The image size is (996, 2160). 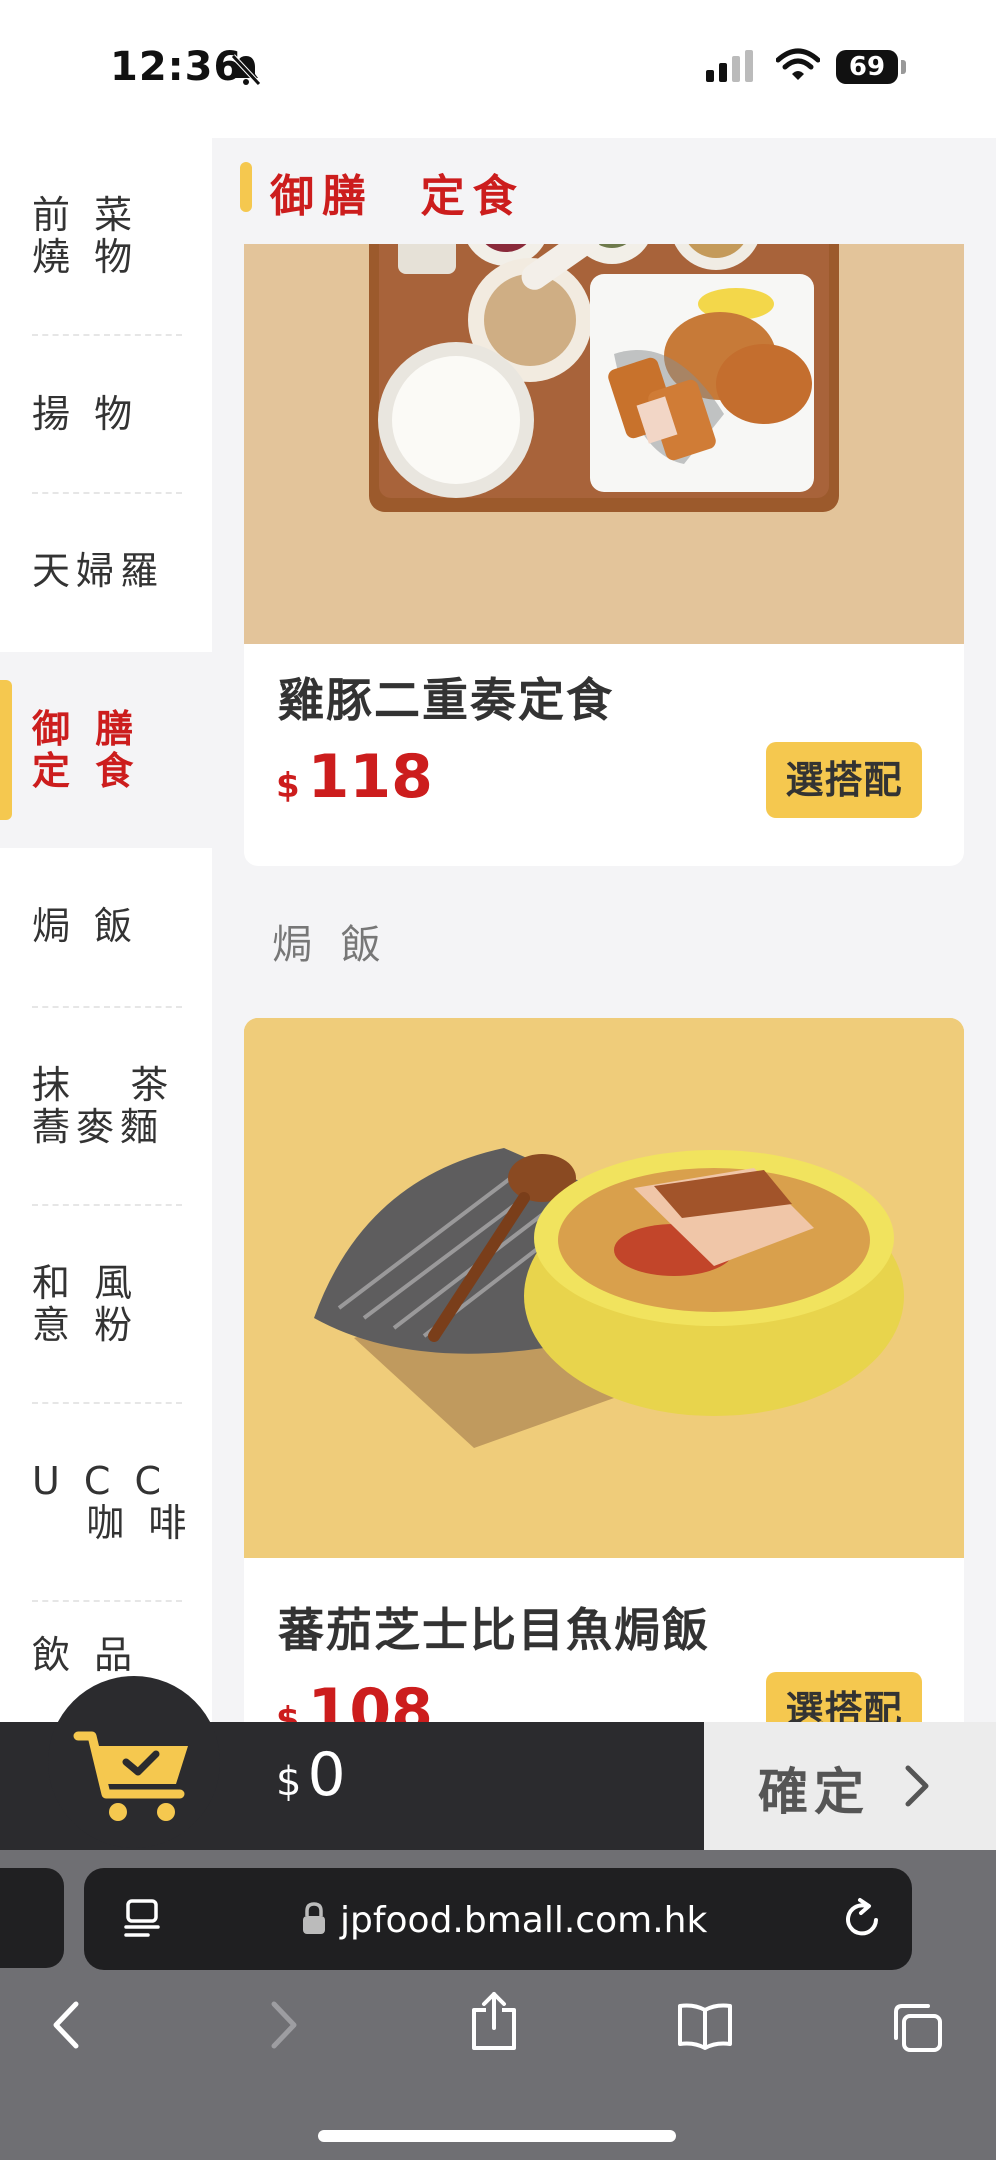 What do you see at coordinates (705, 2026) in the screenshot?
I see `bookmarks-icon` at bounding box center [705, 2026].